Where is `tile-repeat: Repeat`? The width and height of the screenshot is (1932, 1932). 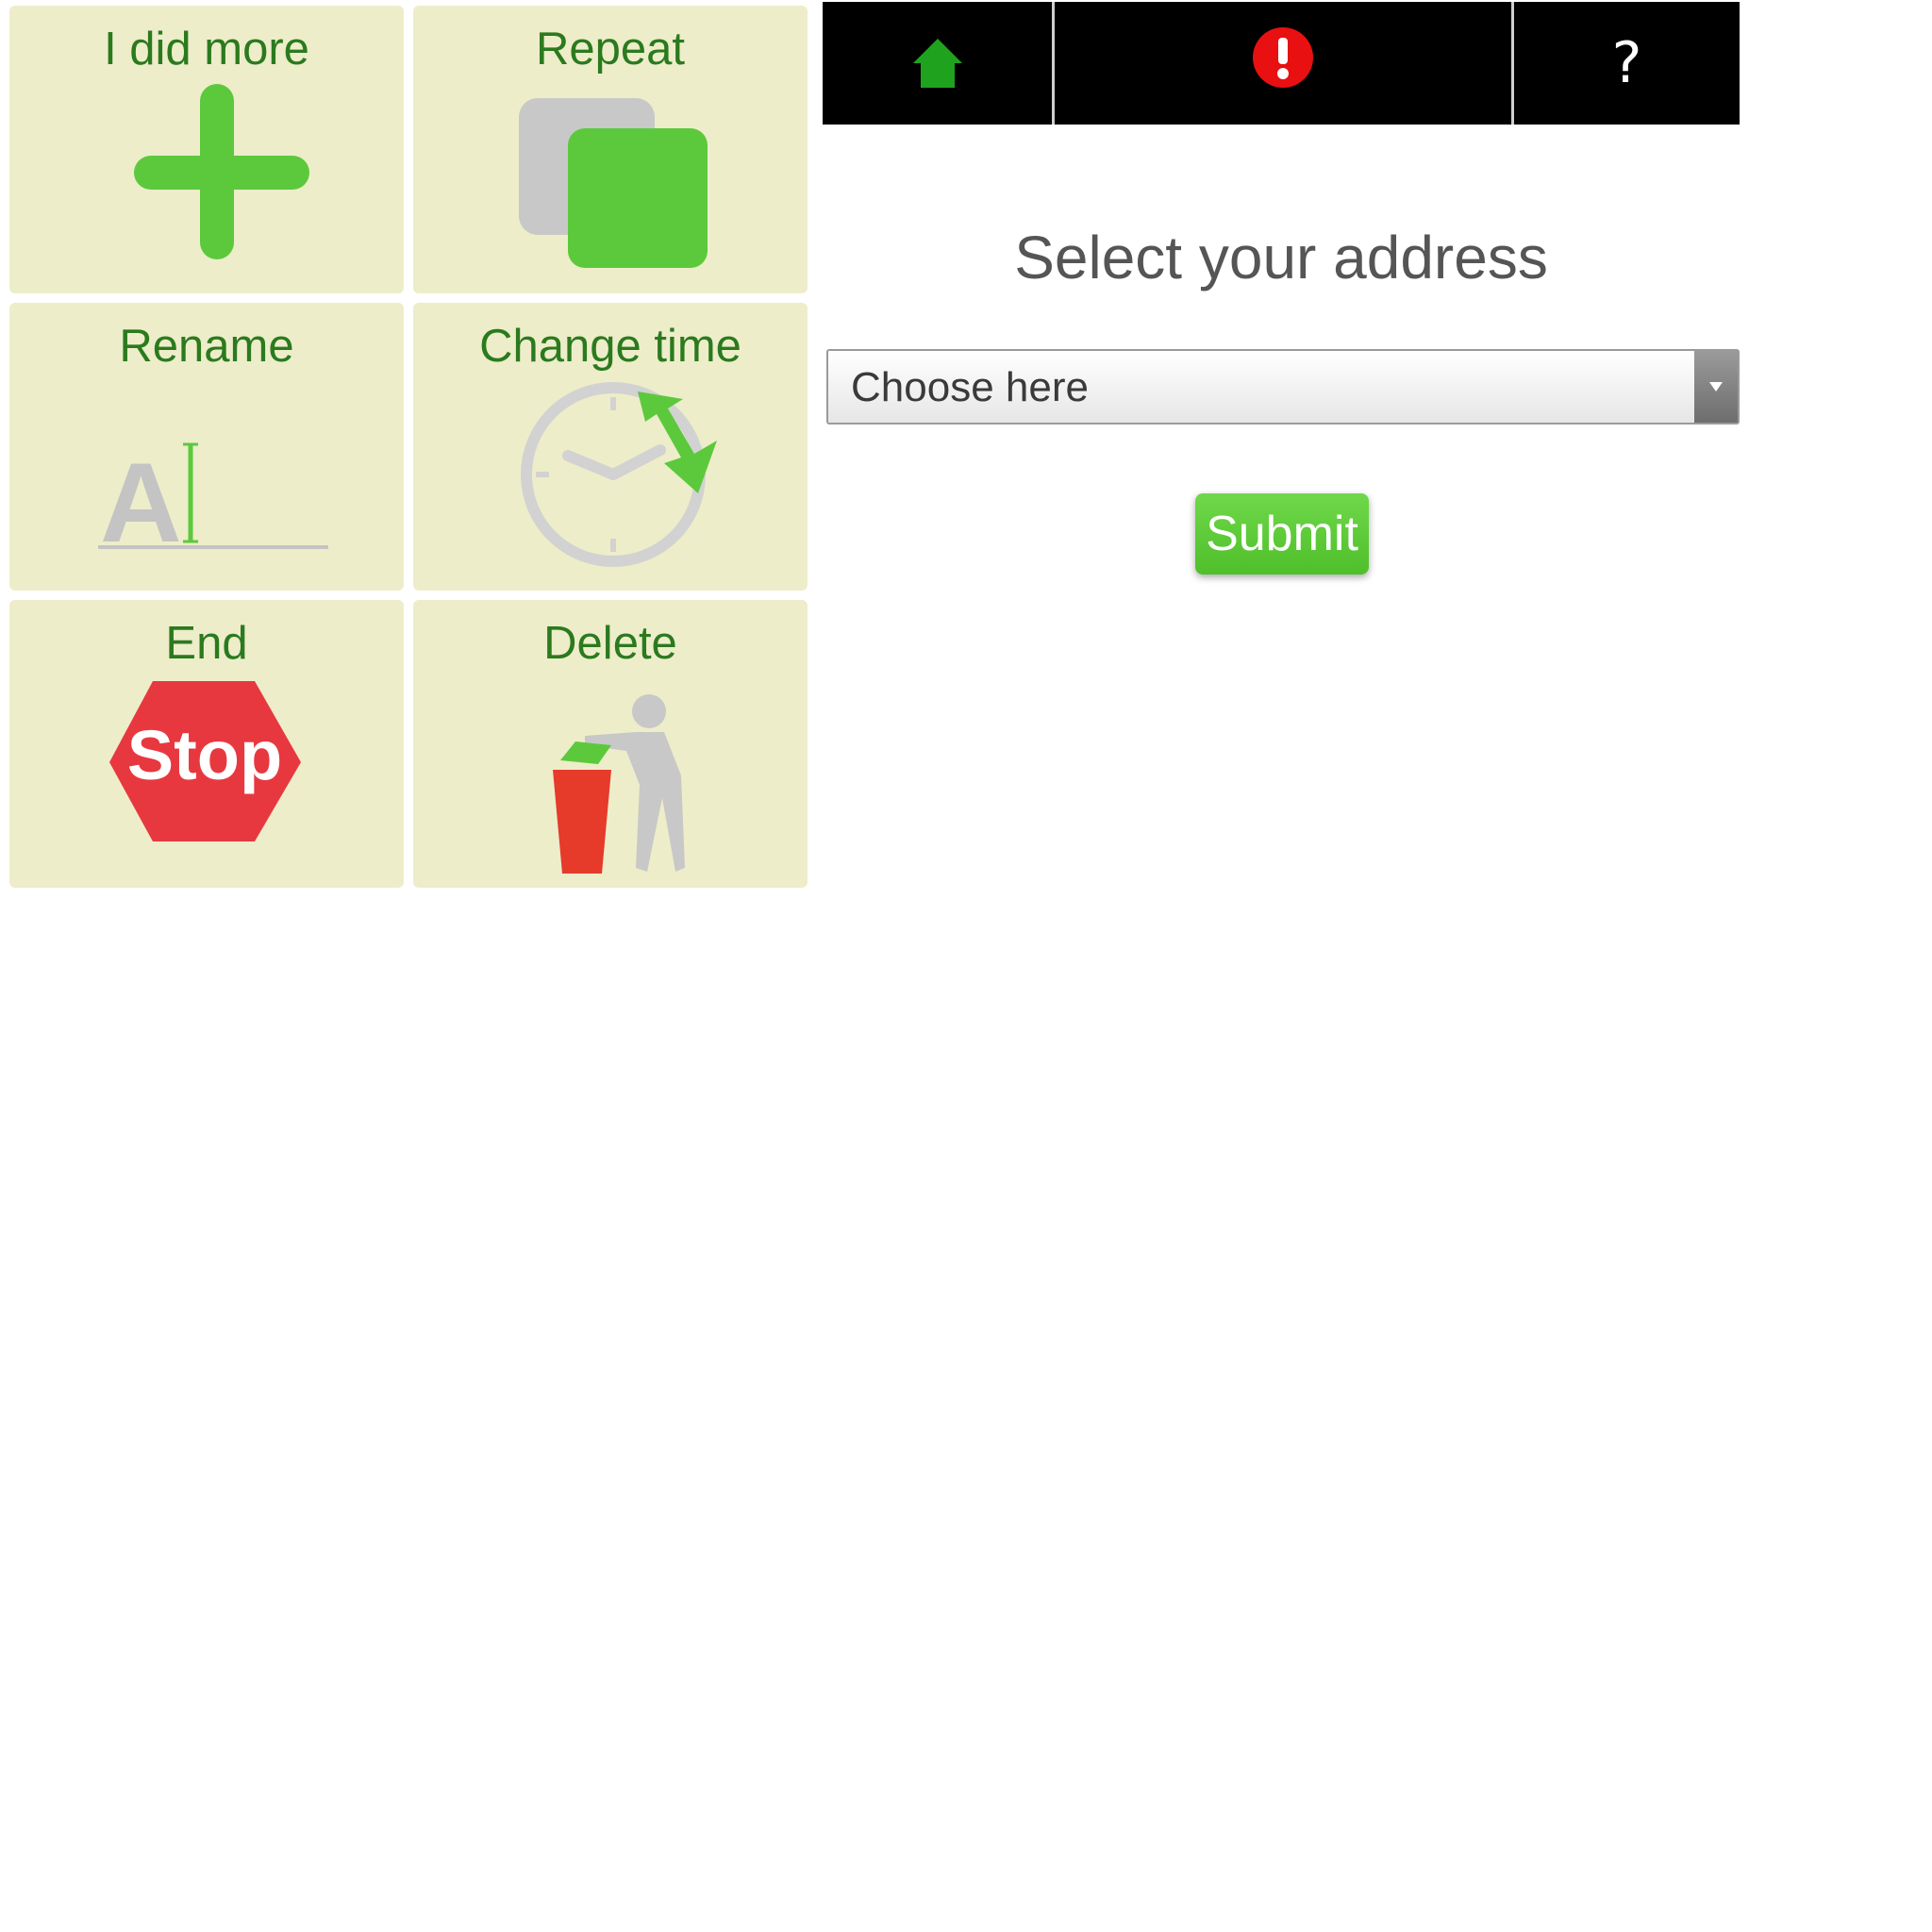 tile-repeat: Repeat is located at coordinates (610, 149).